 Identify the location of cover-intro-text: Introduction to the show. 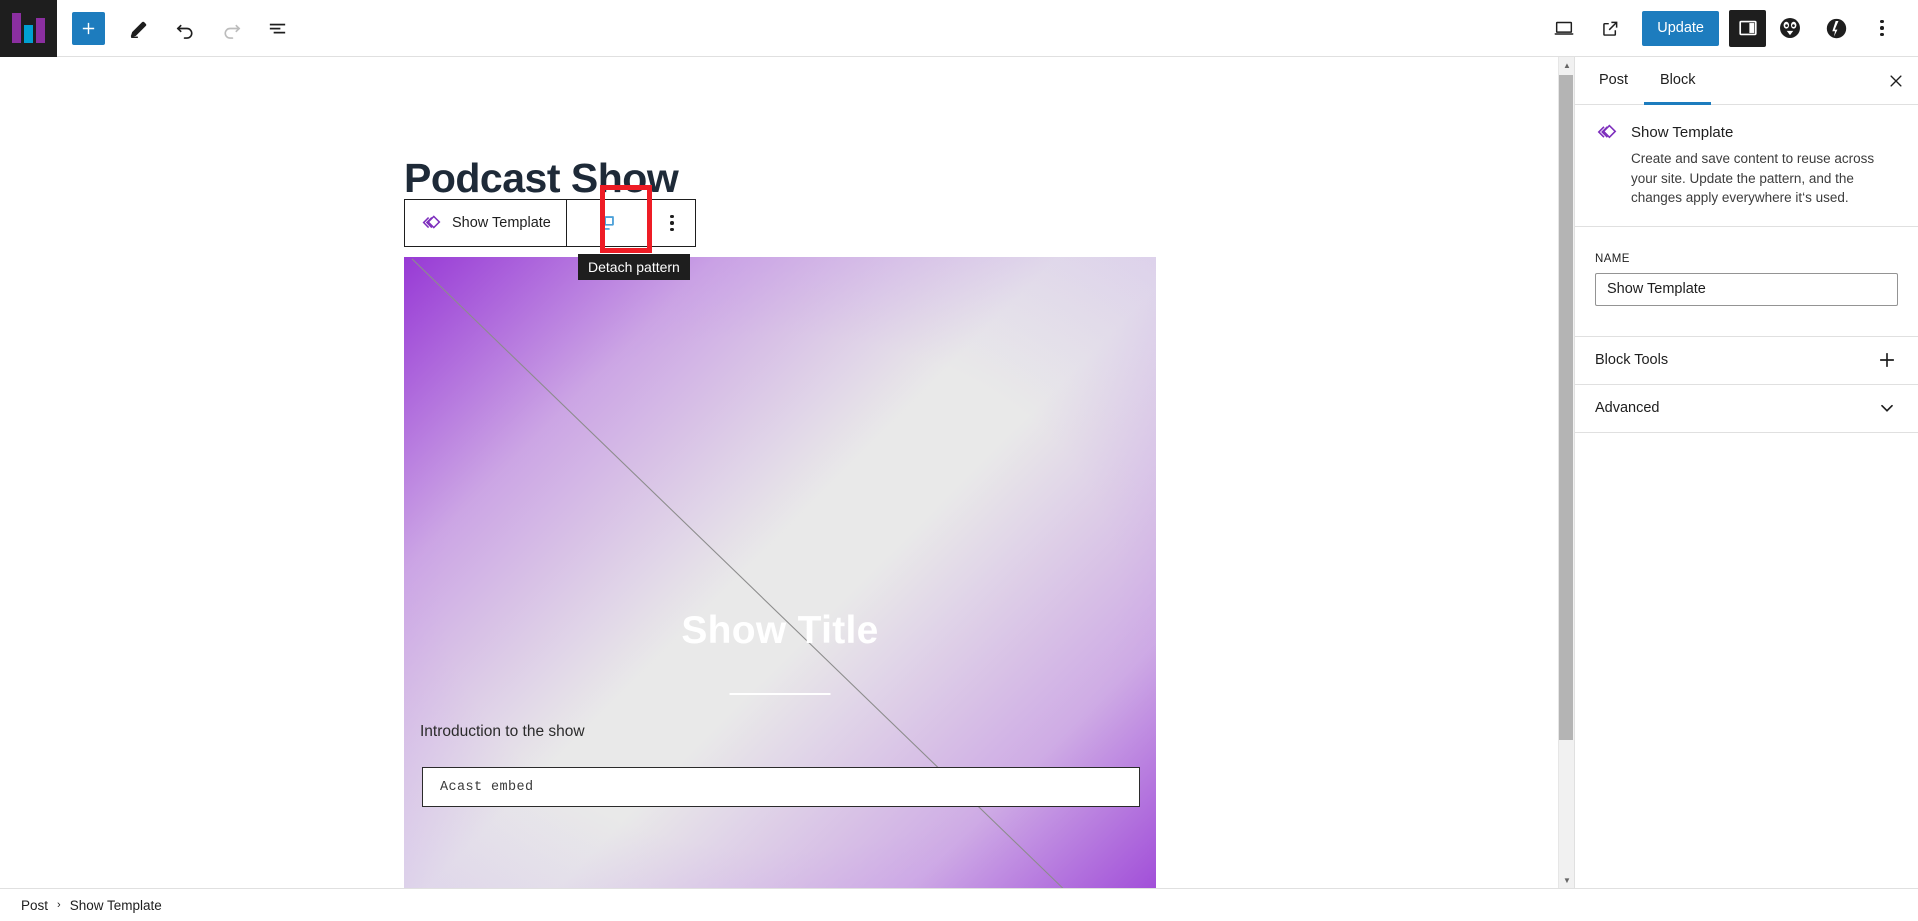
(502, 732).